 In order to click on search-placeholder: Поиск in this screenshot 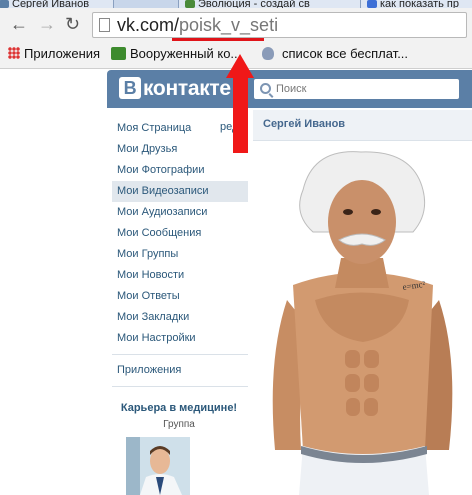, I will do `click(291, 89)`.